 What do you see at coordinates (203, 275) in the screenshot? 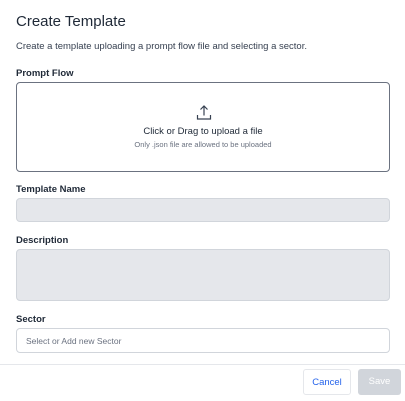
I see `description-textarea` at bounding box center [203, 275].